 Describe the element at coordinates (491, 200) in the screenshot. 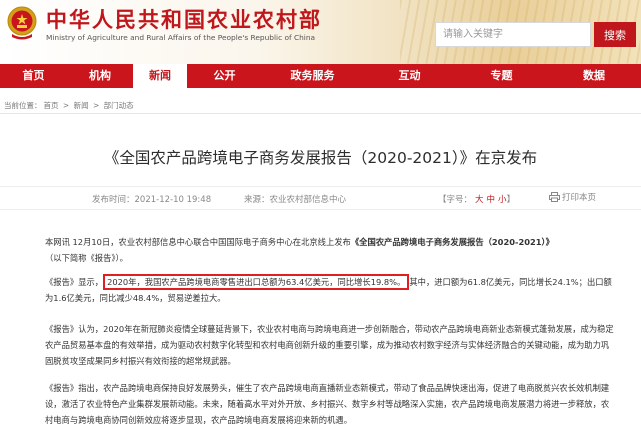

I see `font-size-medium: 中` at that location.